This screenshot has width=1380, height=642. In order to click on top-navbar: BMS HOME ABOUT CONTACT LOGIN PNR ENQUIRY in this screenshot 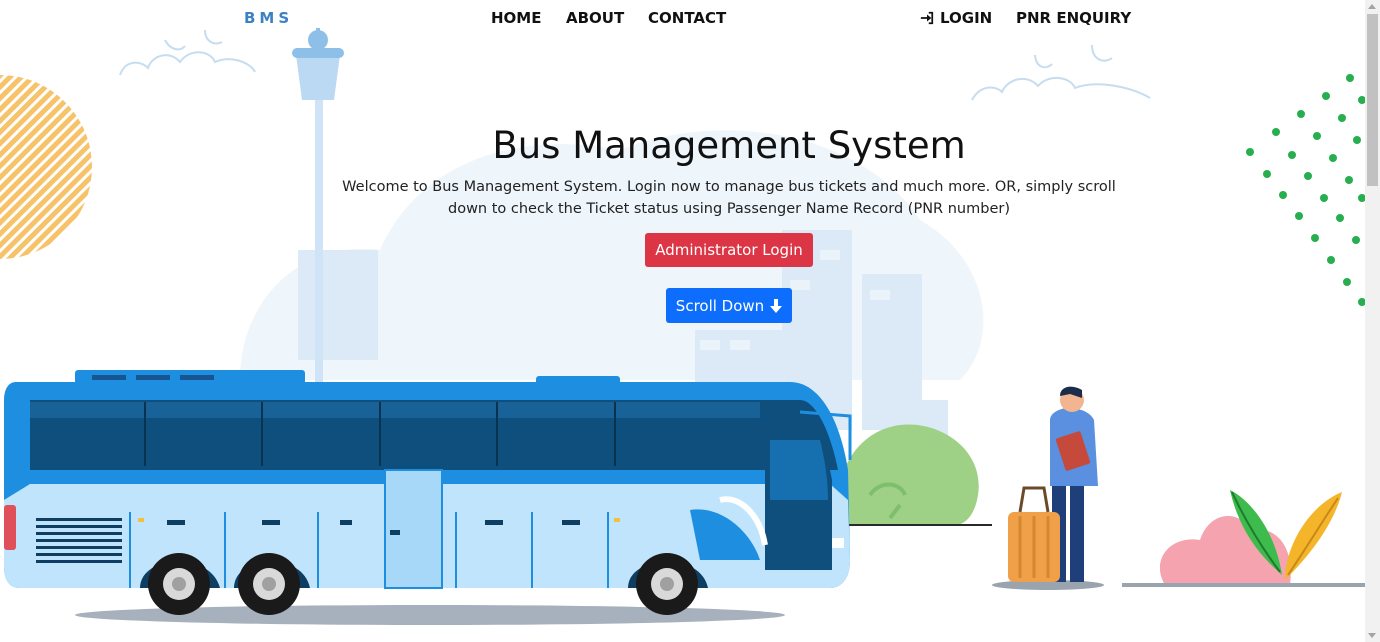, I will do `click(682, 18)`.